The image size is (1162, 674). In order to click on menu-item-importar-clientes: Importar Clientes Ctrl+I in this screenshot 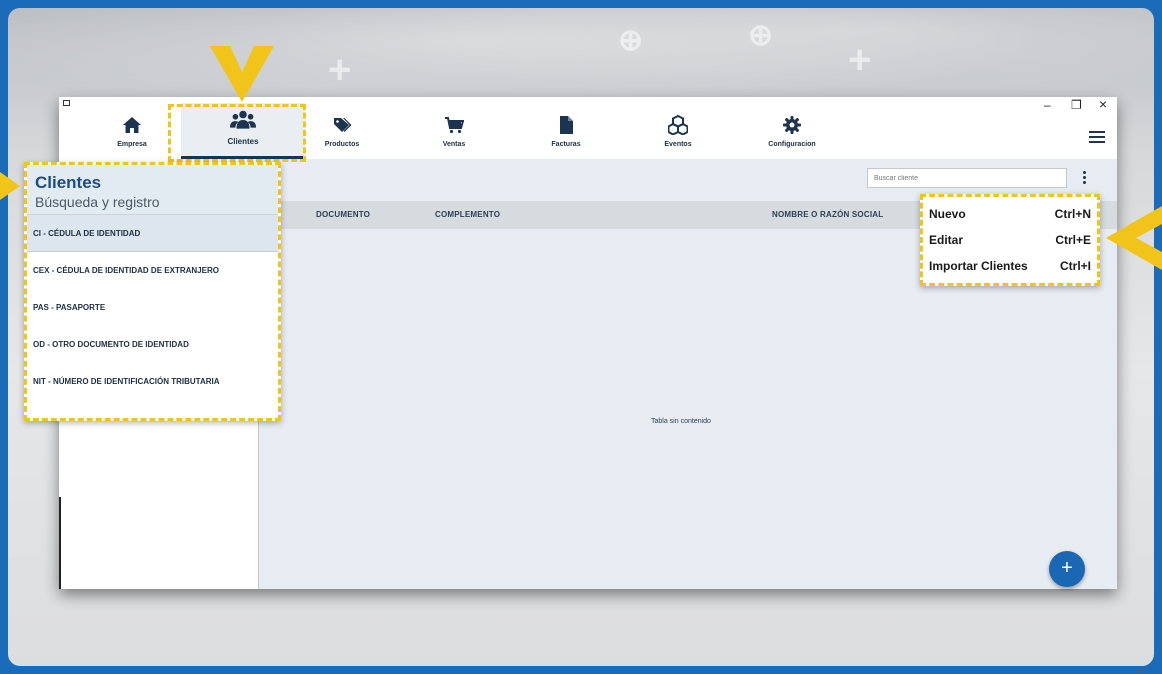, I will do `click(1010, 266)`.